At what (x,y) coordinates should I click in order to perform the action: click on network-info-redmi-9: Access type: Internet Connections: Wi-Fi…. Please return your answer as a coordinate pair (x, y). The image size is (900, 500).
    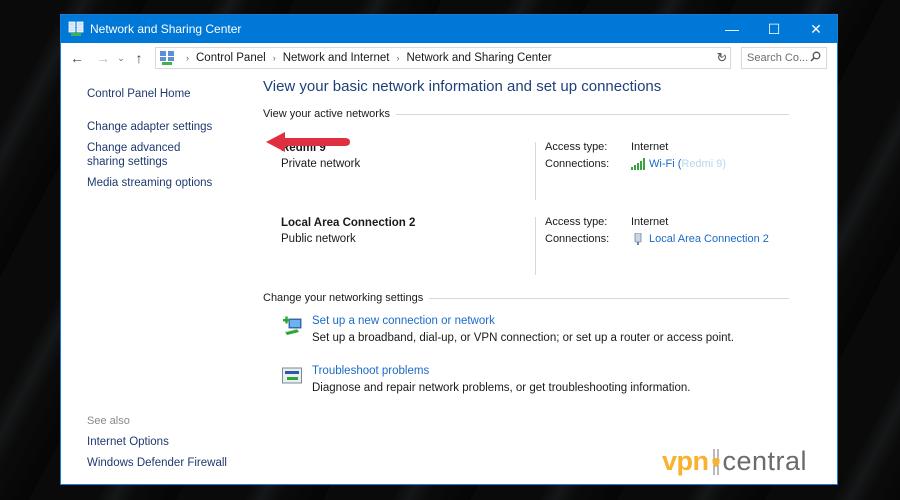
    Looking at the image, I should click on (635, 155).